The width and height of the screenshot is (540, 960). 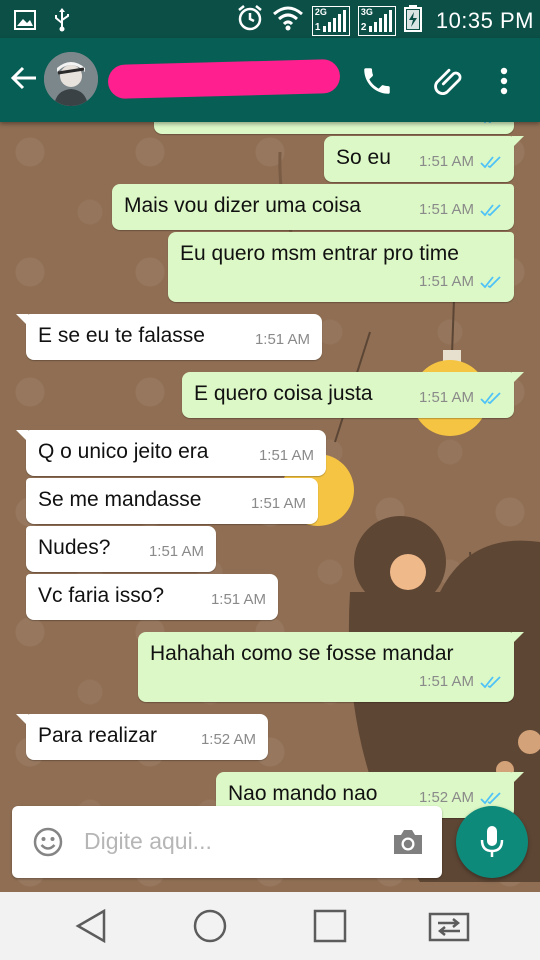 What do you see at coordinates (62, 22) in the screenshot?
I see `usb-icon` at bounding box center [62, 22].